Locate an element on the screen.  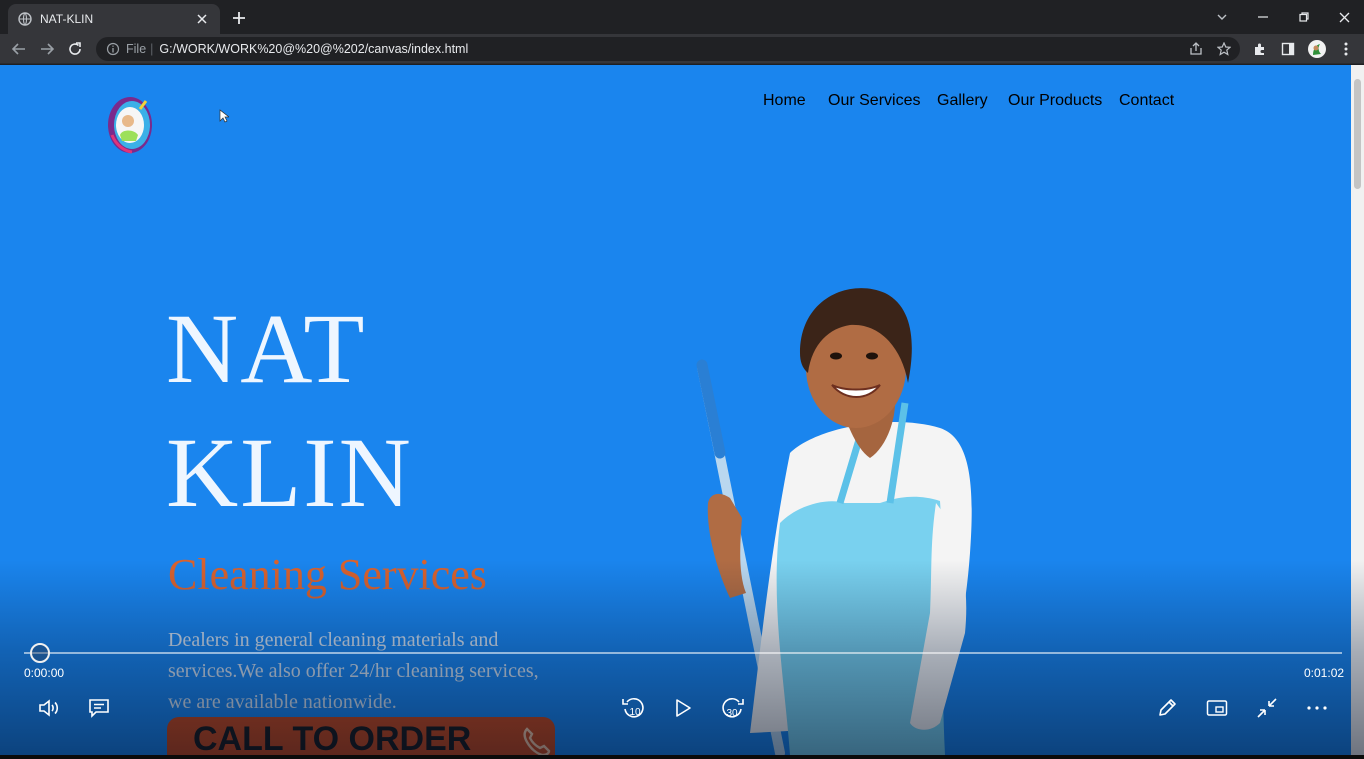
new-tab-button is located at coordinates (239, 18).